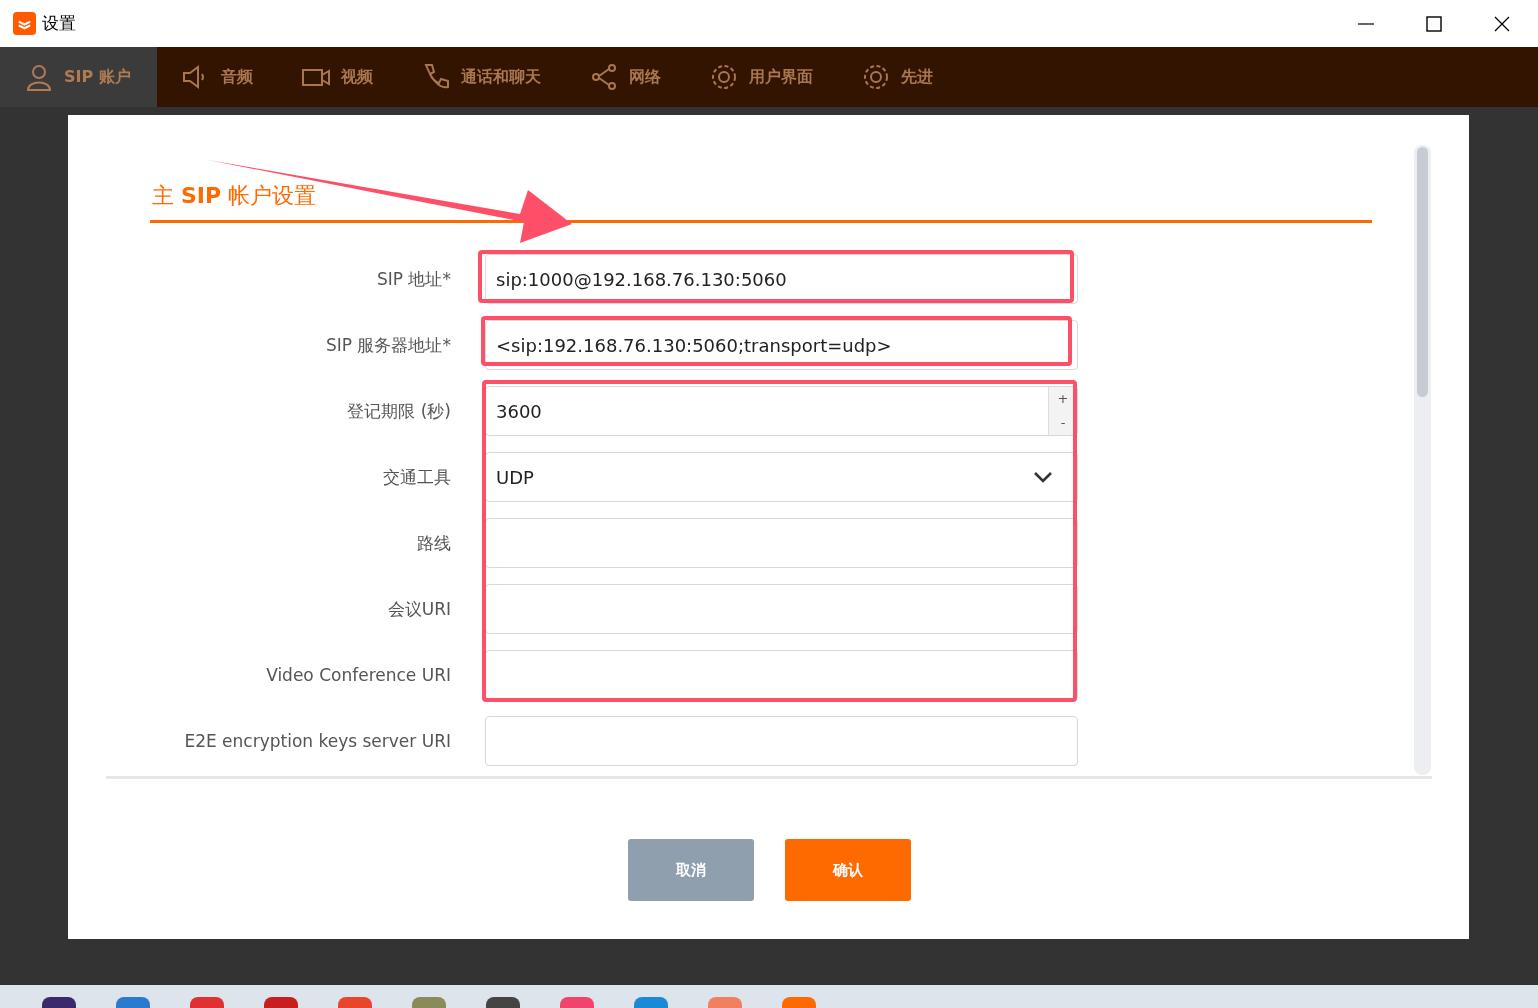  Describe the element at coordinates (781, 279) in the screenshot. I see `input-field: sip:1000@192.168.76.130:5060` at that location.